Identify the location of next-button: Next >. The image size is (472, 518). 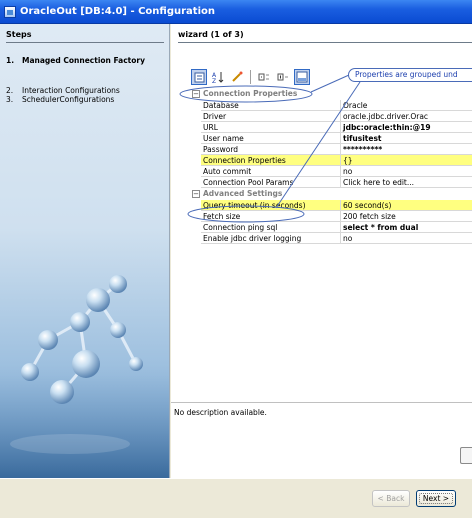
(436, 498).